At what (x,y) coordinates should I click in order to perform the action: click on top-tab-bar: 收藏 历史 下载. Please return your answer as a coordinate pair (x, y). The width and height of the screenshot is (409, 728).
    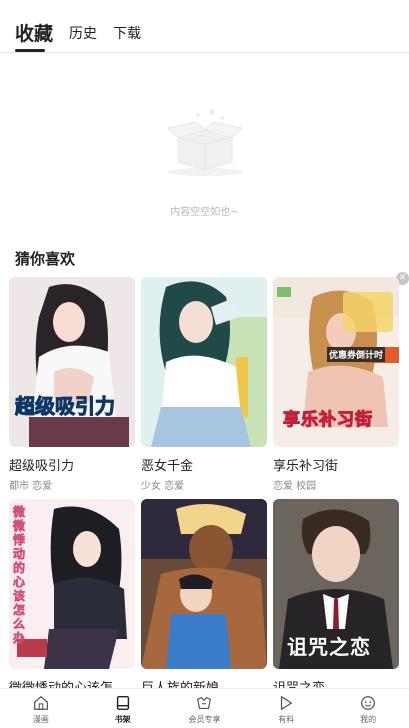
    Looking at the image, I should click on (204, 26).